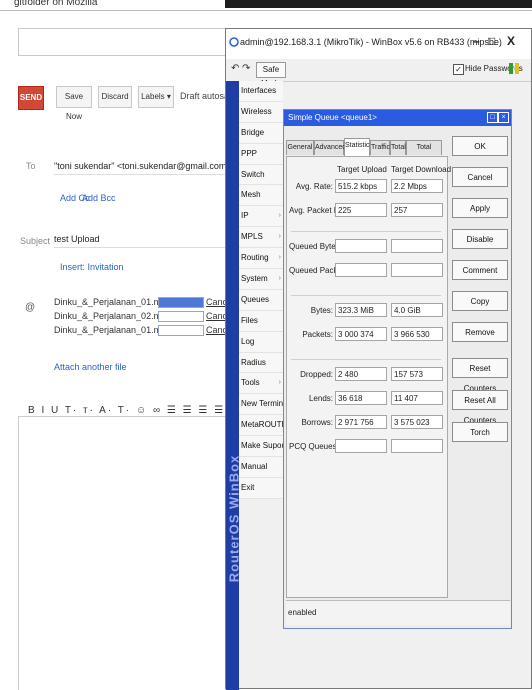 The image size is (532, 690). I want to click on field-avg-rate-download: 2.2 Mbps, so click(417, 186).